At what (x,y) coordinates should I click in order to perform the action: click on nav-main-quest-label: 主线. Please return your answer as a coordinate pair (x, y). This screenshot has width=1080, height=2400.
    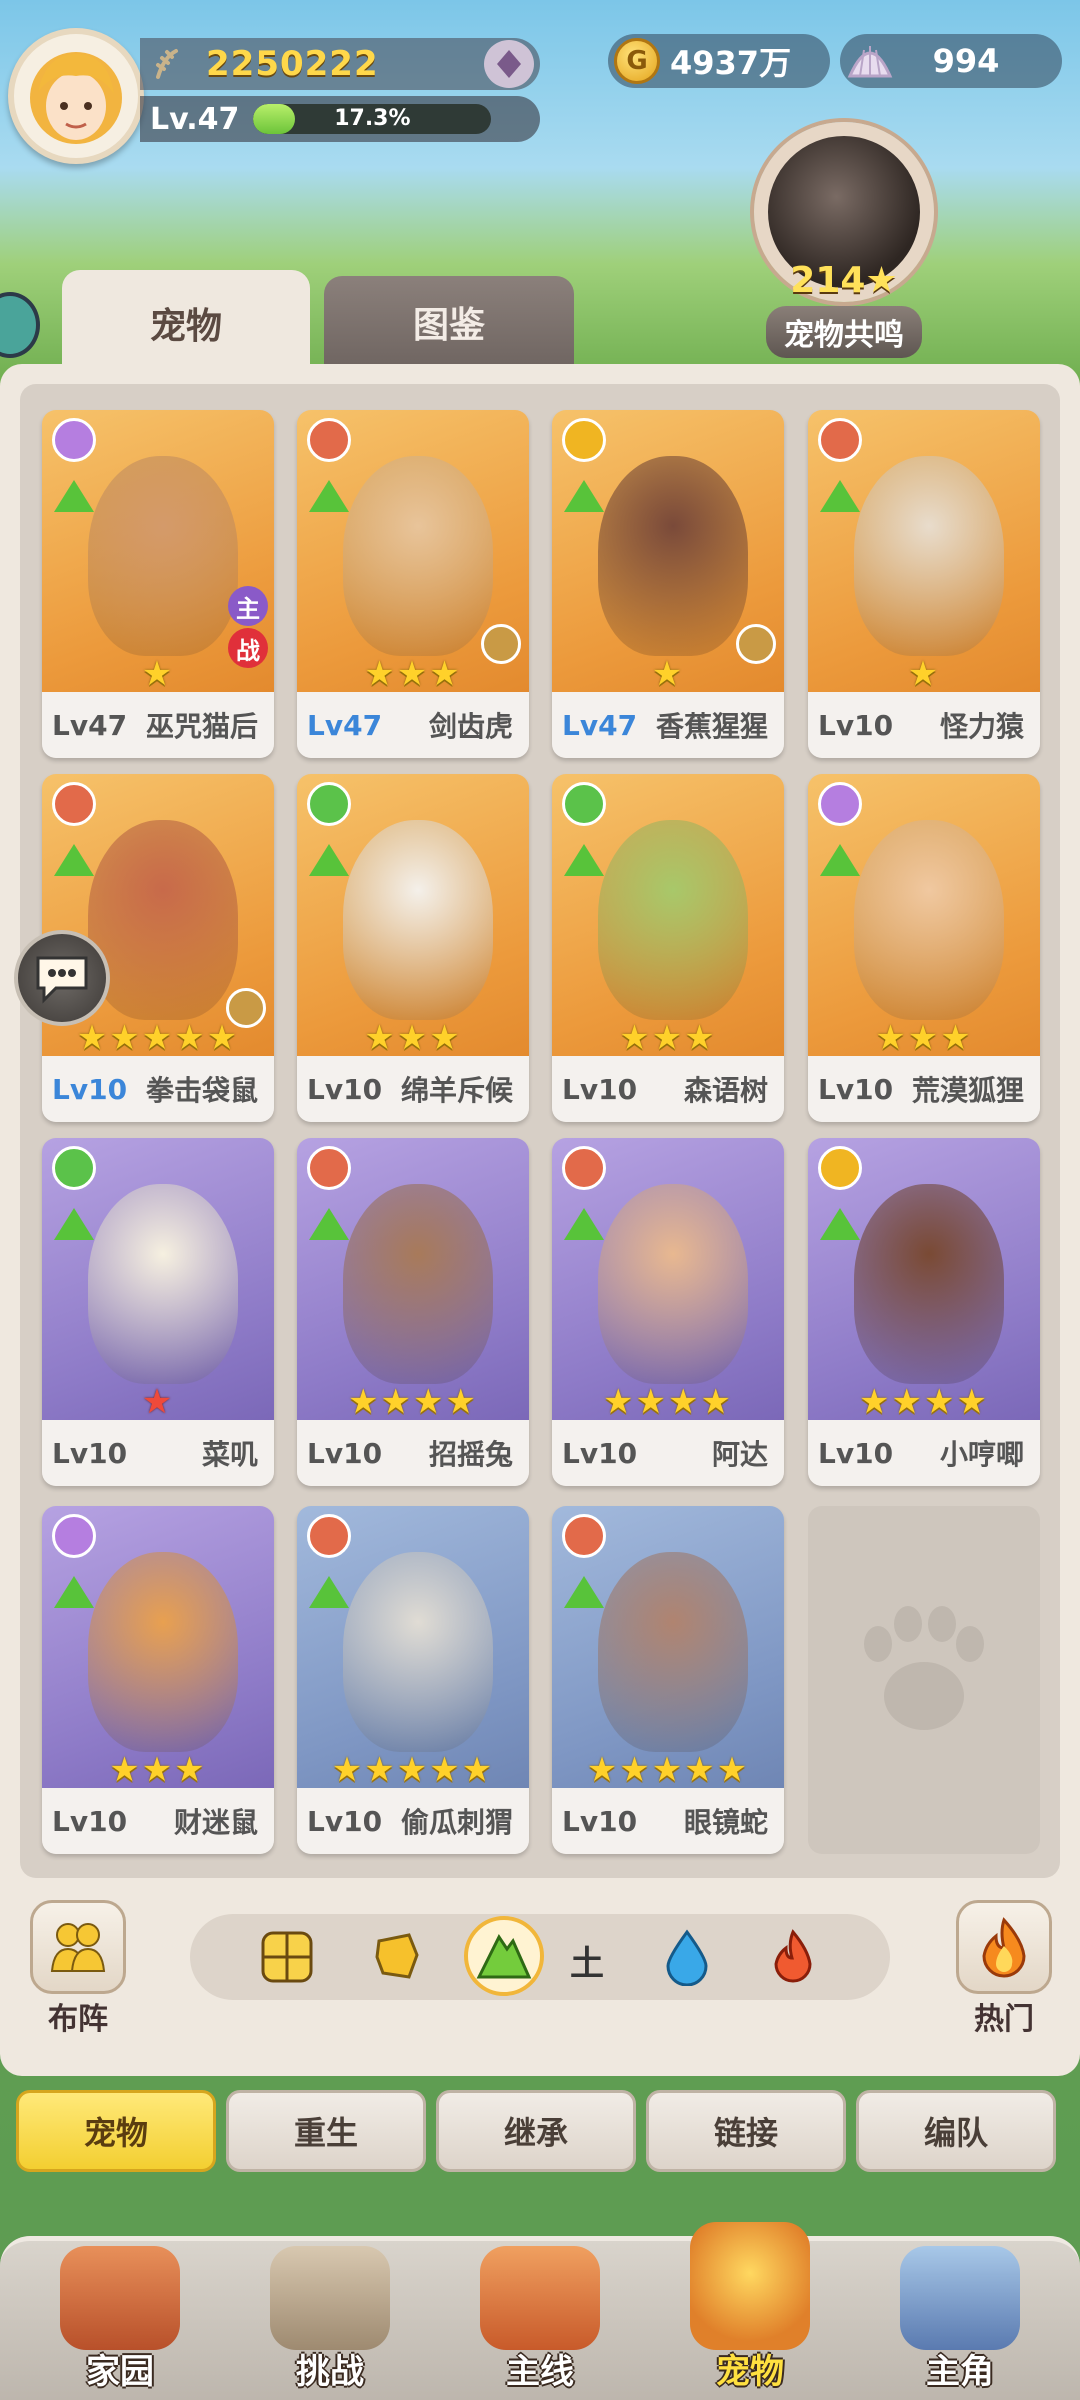
    Looking at the image, I should click on (540, 2372).